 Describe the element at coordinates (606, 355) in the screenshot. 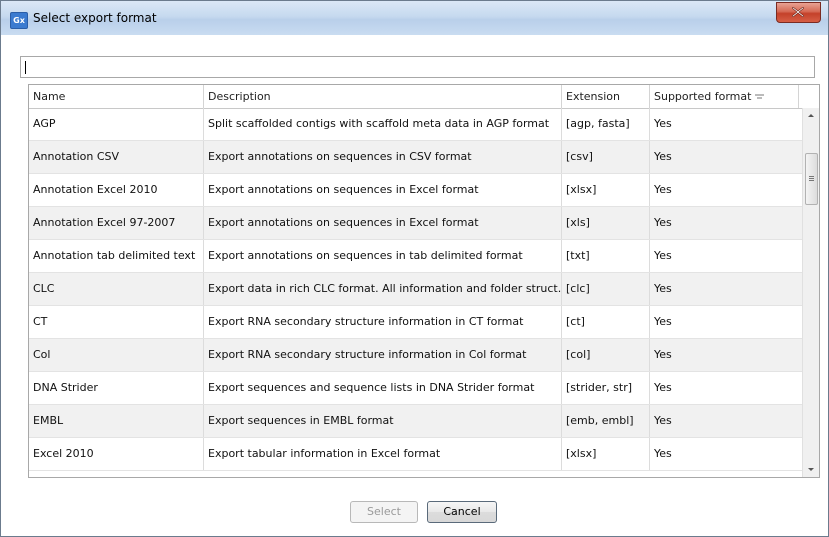

I see `cell-extension: [col]` at that location.